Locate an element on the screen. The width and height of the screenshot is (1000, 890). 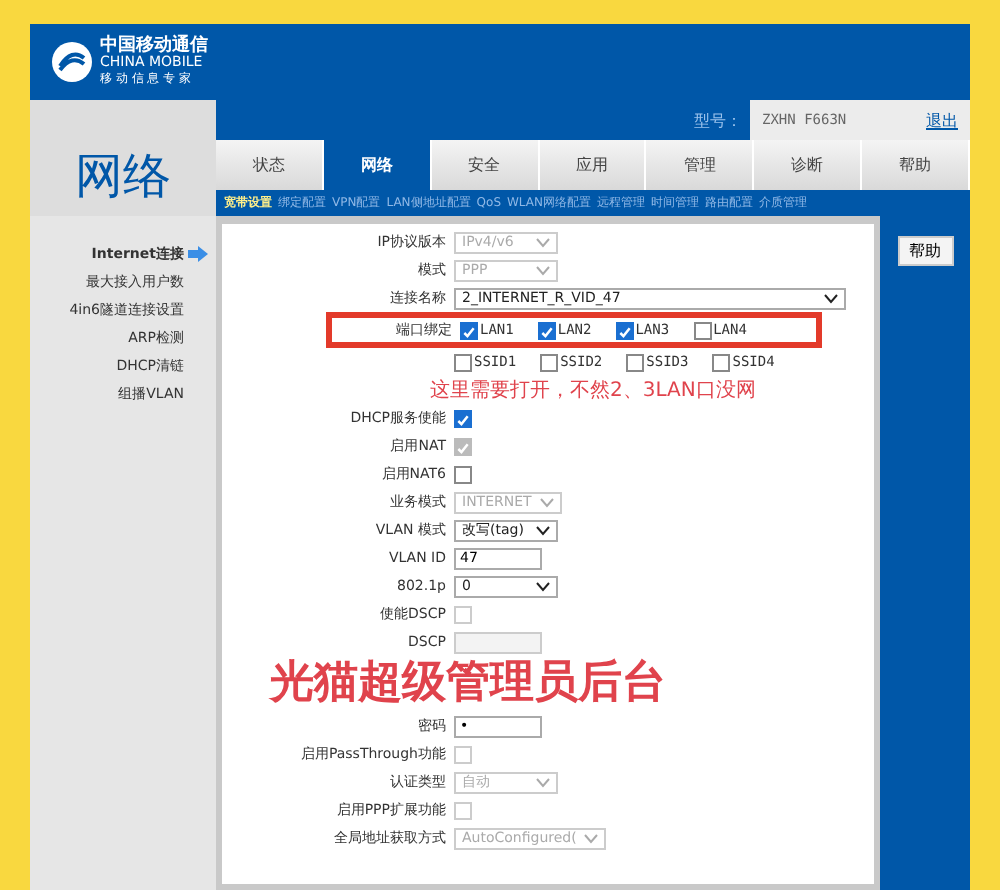
nav-tab: 帮助 is located at coordinates (916, 165).